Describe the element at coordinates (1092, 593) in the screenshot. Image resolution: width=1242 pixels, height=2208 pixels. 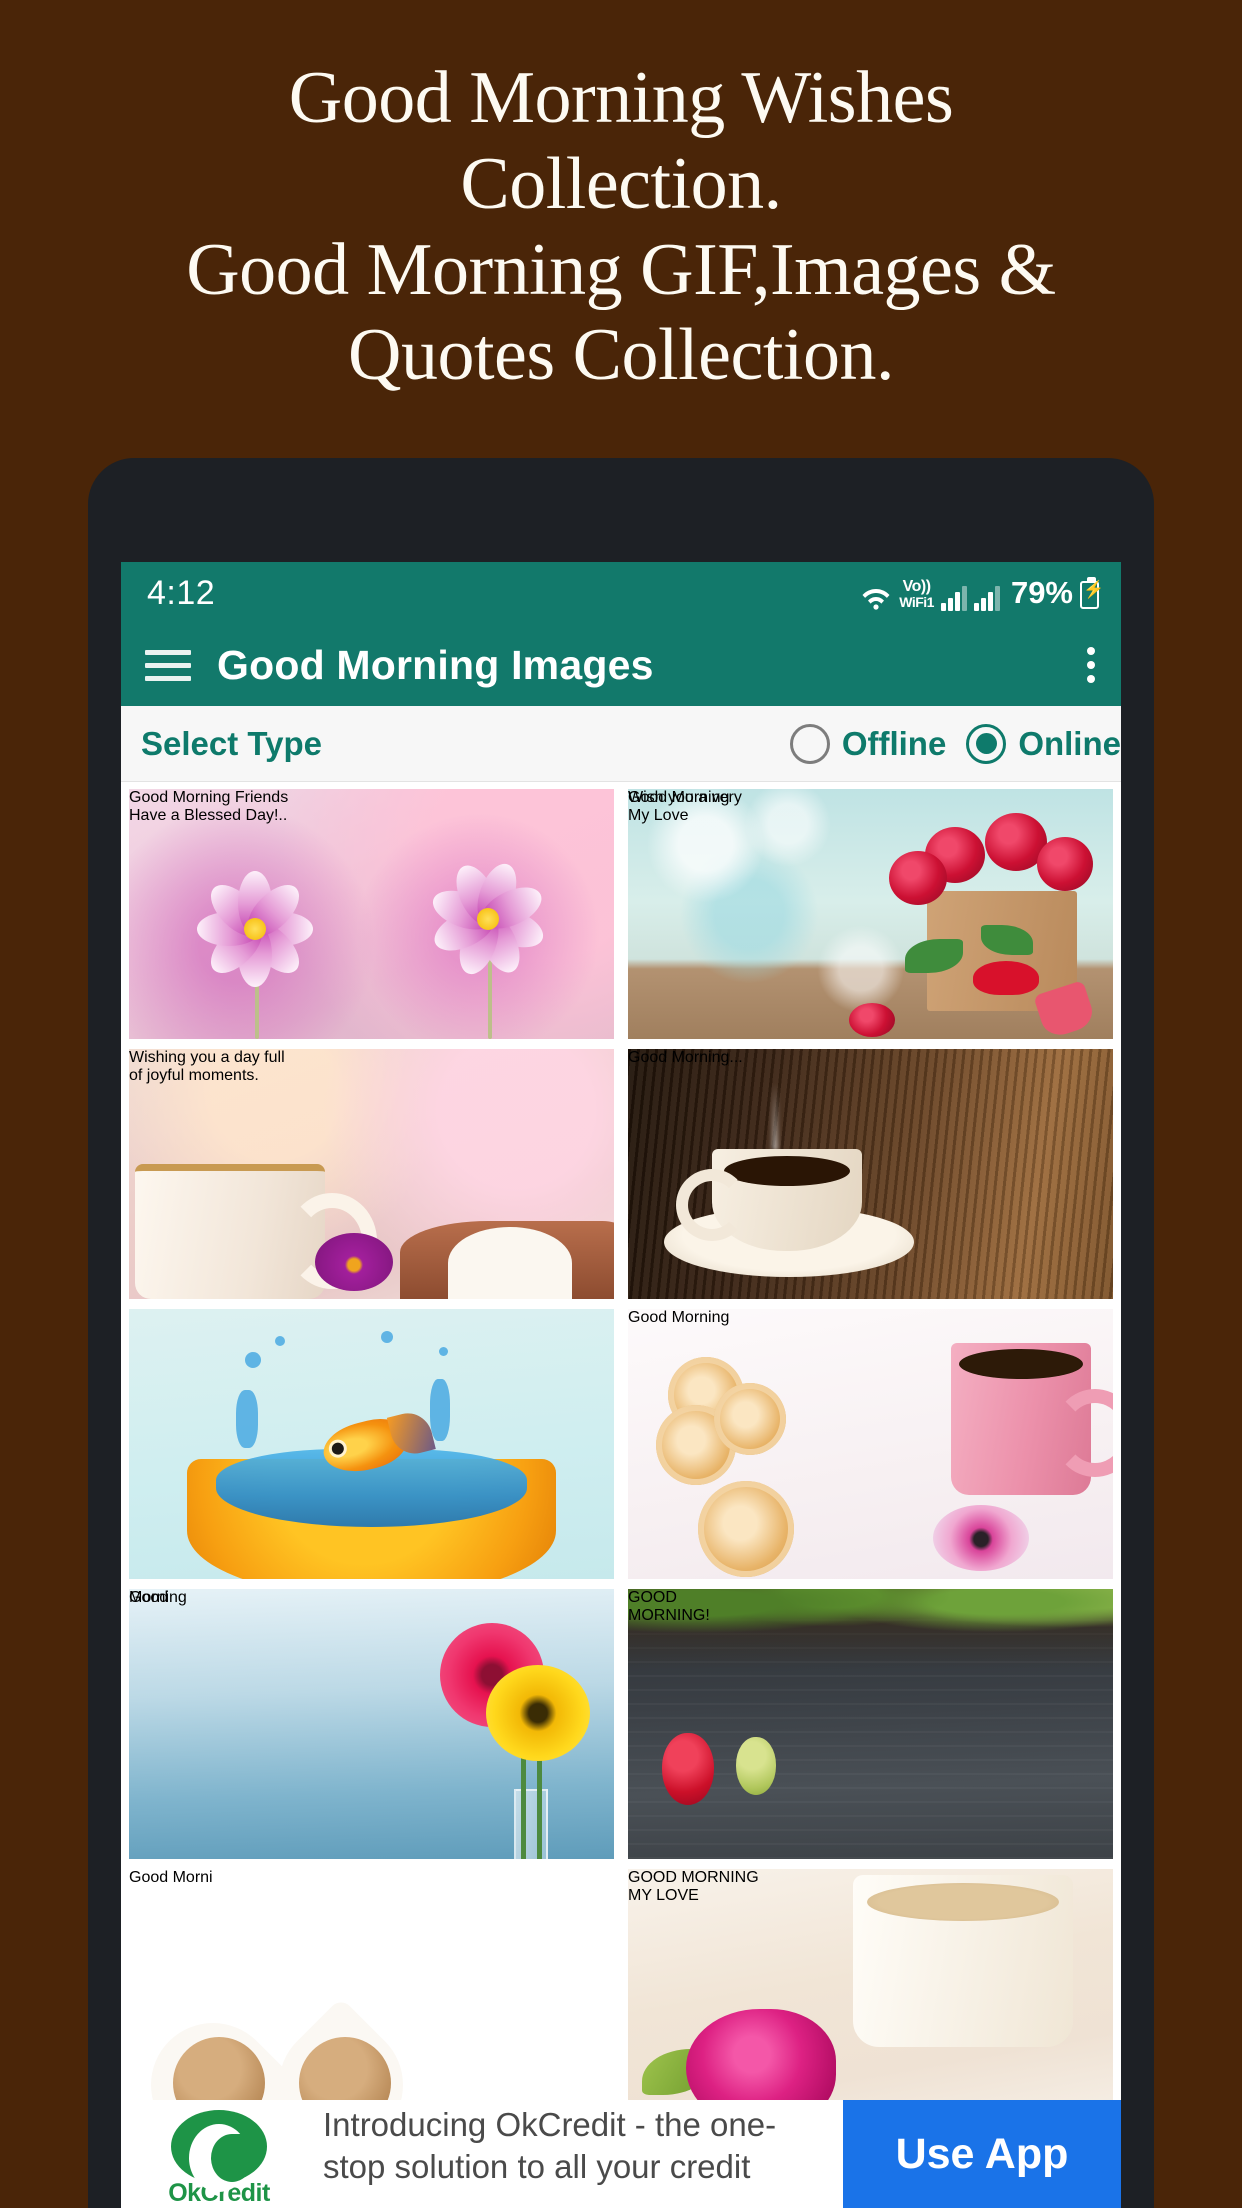
I see `battery-charging-icon` at that location.